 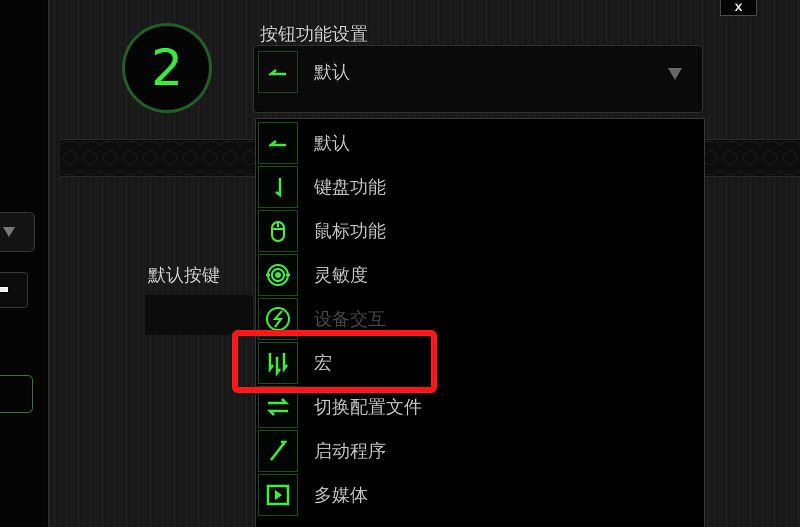 What do you see at coordinates (350, 319) in the screenshot?
I see `menu-item-label: 设备交互` at bounding box center [350, 319].